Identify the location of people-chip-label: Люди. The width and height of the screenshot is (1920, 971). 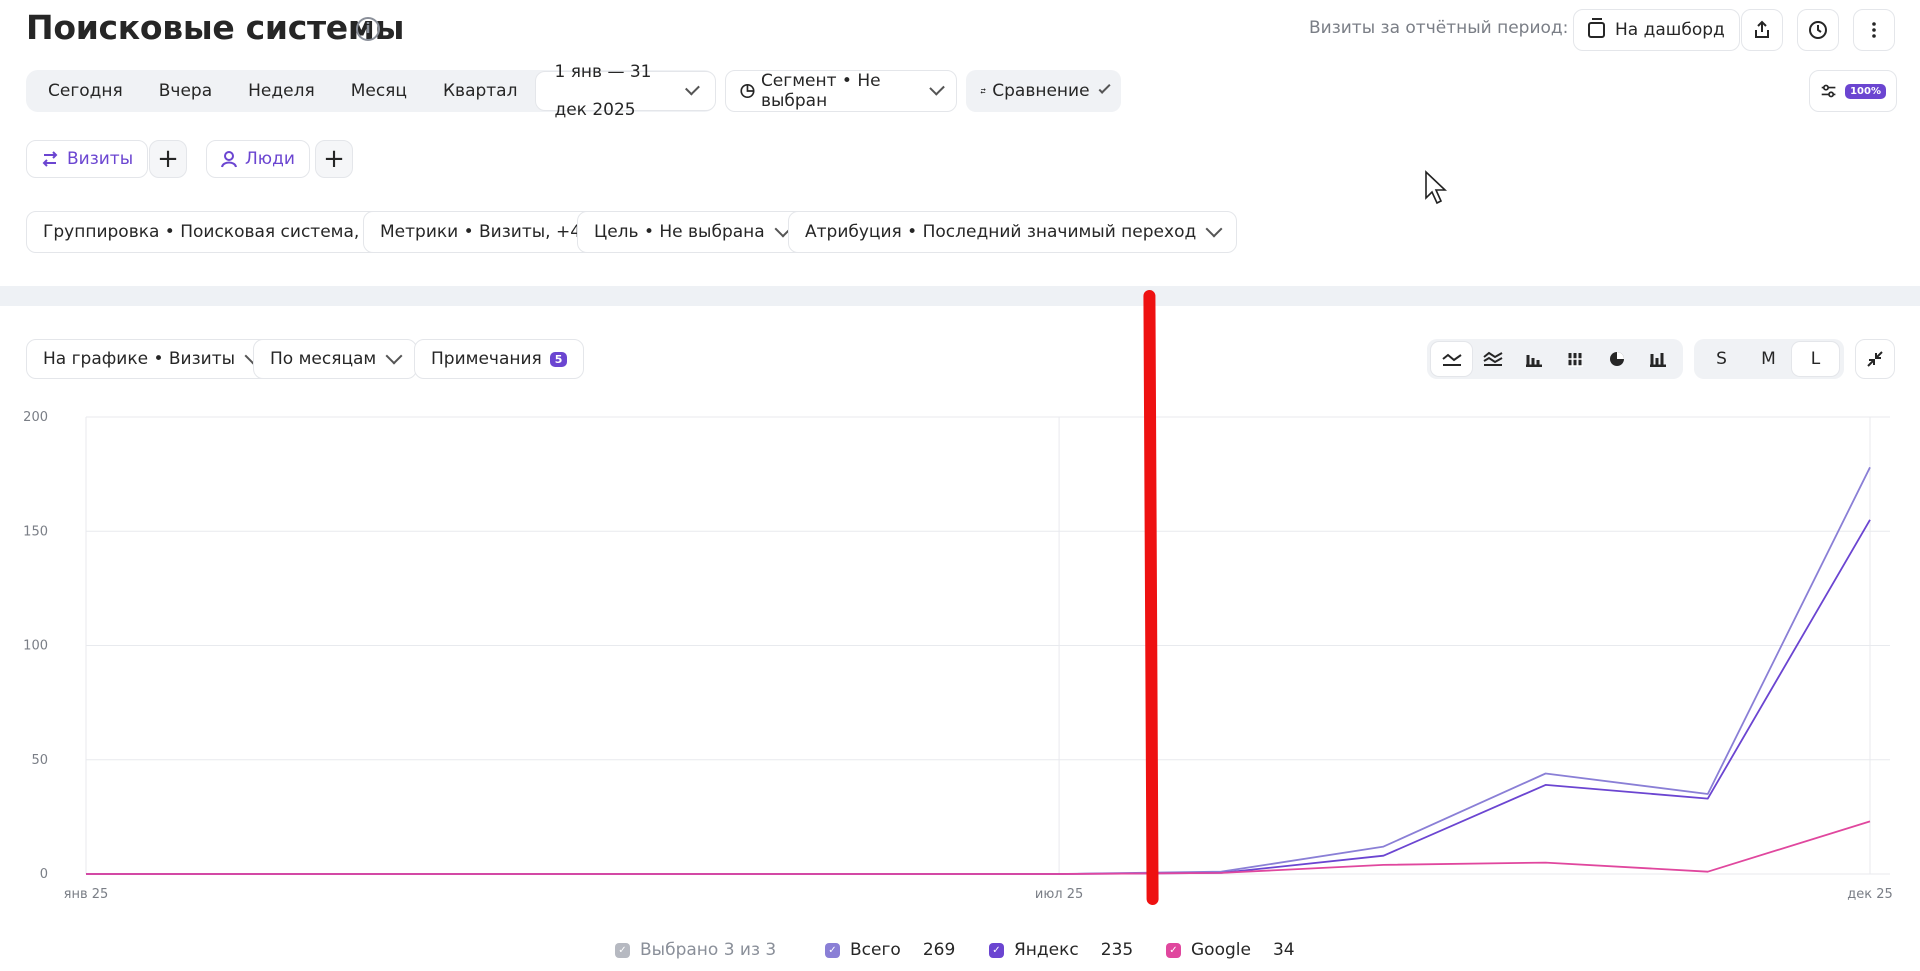
(270, 159).